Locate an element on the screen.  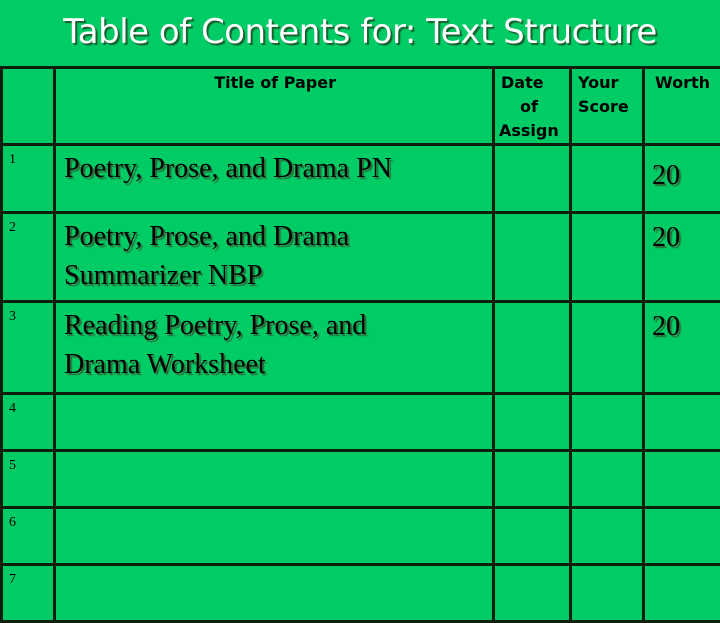
header-worth: Worth is located at coordinates (682, 106).